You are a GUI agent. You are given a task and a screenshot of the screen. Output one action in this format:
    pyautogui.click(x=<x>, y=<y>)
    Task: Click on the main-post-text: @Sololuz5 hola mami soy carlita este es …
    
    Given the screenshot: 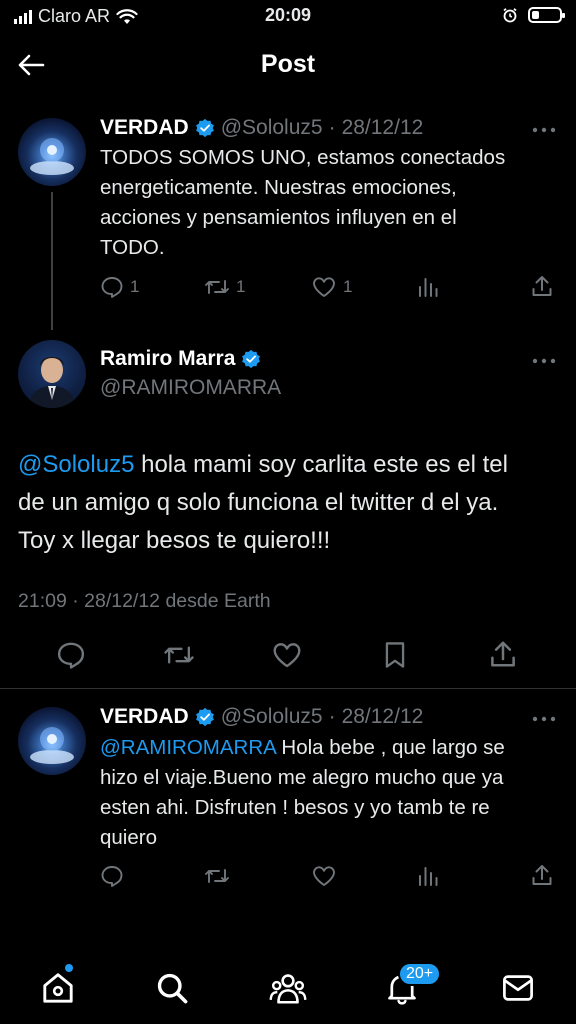 What is the action you would take?
    pyautogui.click(x=288, y=503)
    